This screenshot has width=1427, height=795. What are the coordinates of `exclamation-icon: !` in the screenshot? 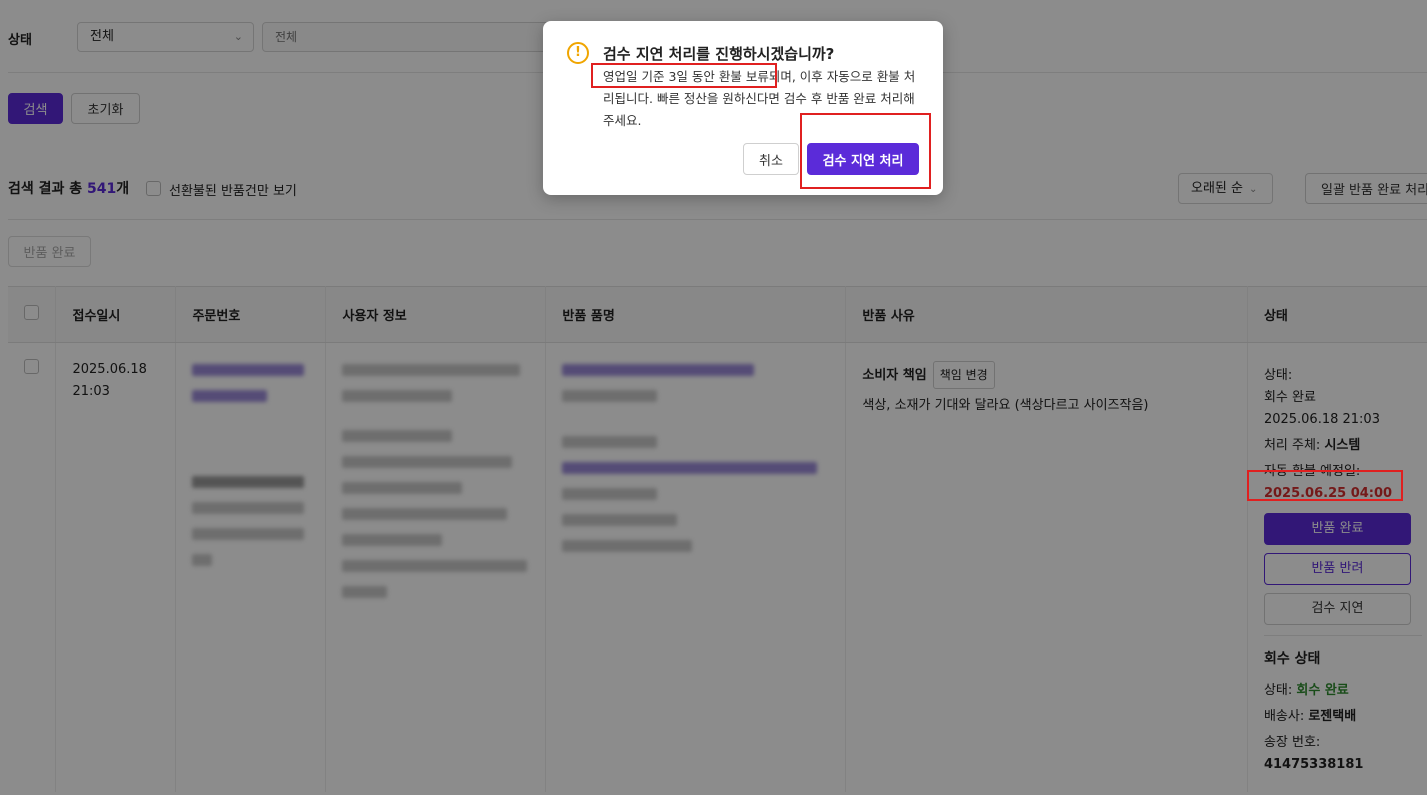 It's located at (578, 53).